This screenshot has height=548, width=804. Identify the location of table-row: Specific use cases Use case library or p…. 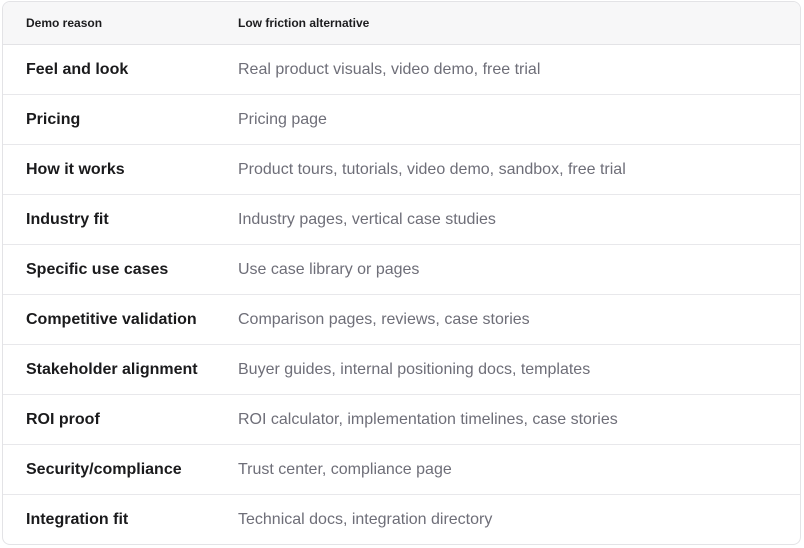
(401, 270).